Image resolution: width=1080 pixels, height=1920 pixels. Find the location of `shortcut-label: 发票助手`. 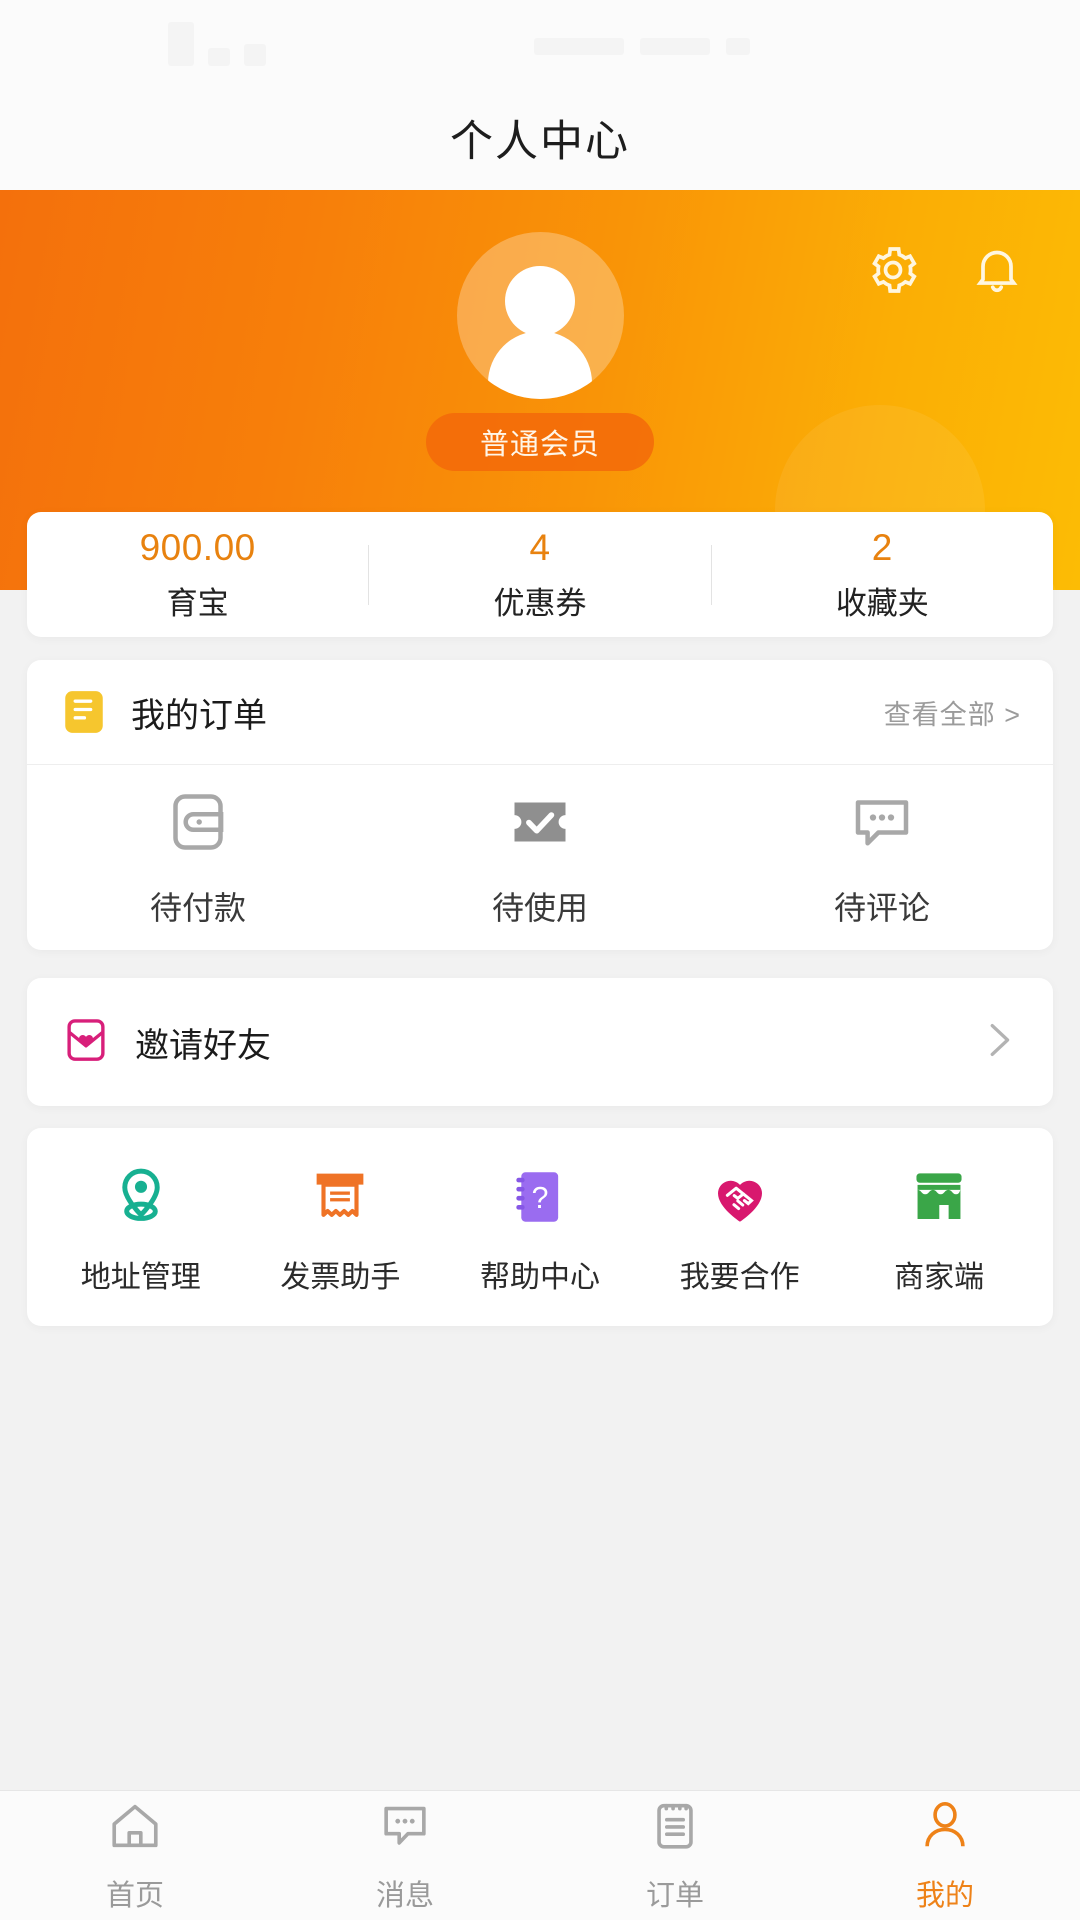

shortcut-label: 发票助手 is located at coordinates (340, 1277).